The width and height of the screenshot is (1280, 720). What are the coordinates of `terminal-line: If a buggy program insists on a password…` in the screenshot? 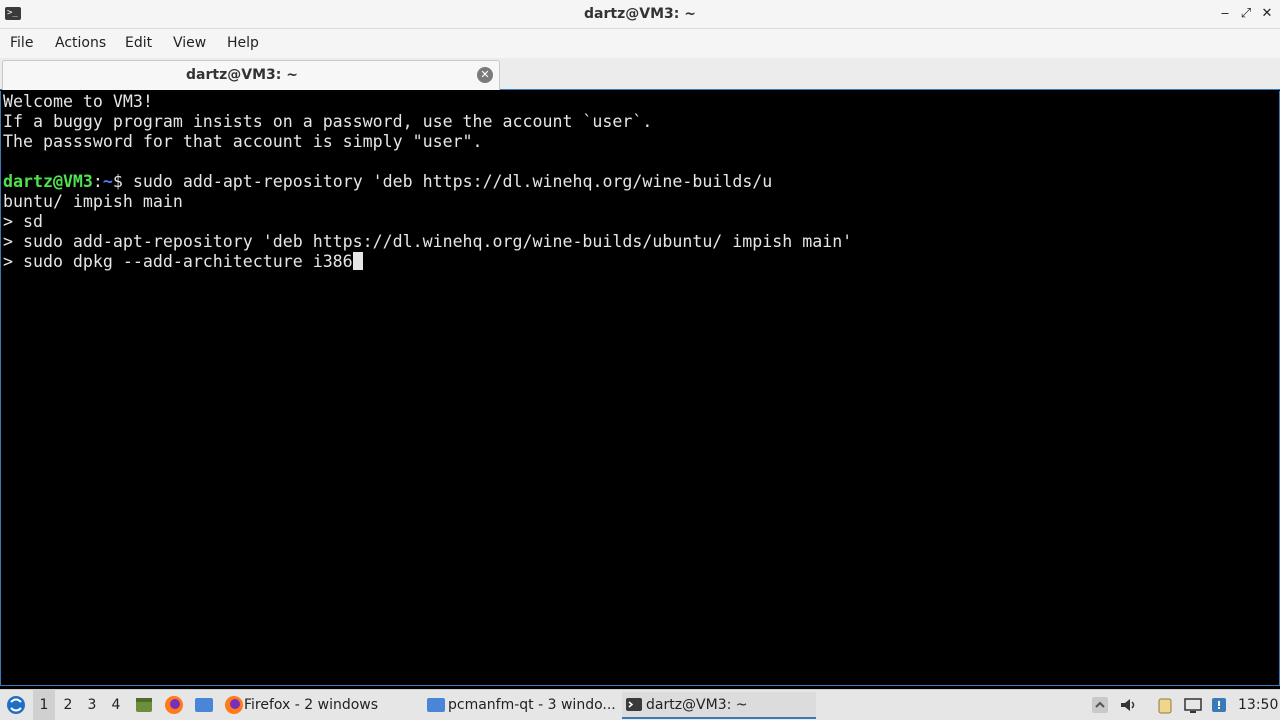 It's located at (328, 121).